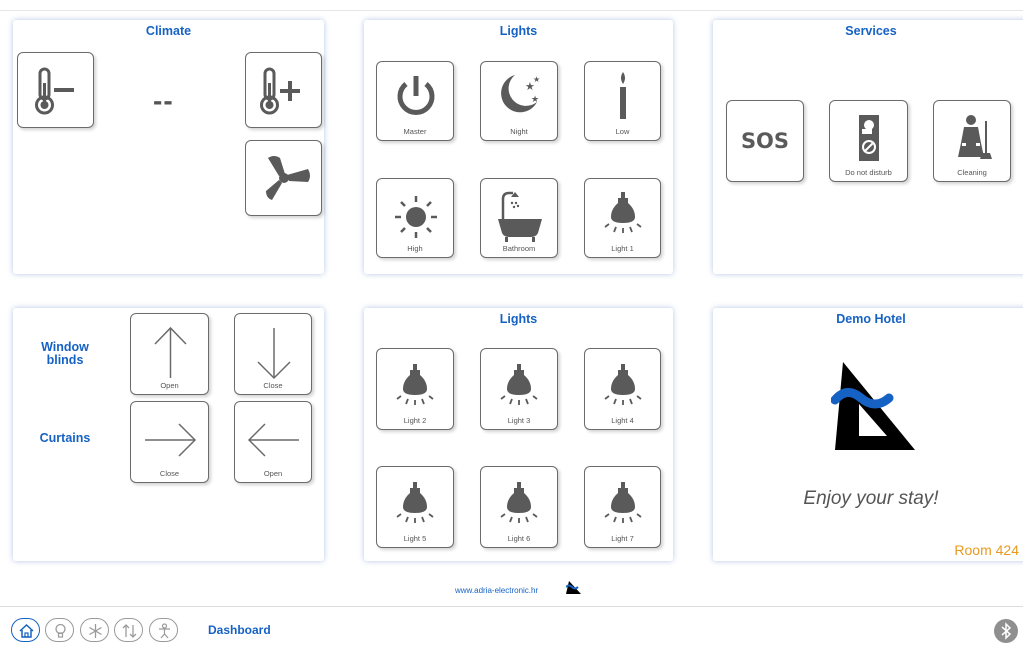  I want to click on top-divider, so click(511, 10).